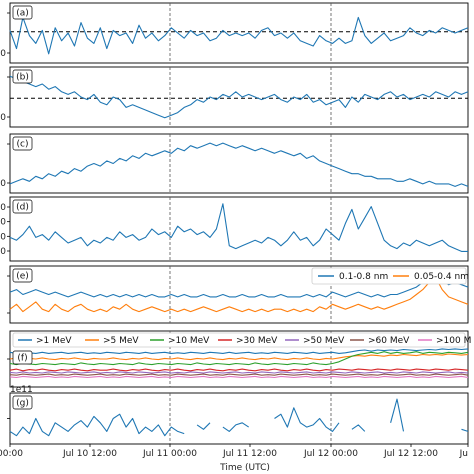 Image resolution: width=474 pixels, height=474 pixels. I want to click on legend-label: >5 MeV, so click(121, 341).